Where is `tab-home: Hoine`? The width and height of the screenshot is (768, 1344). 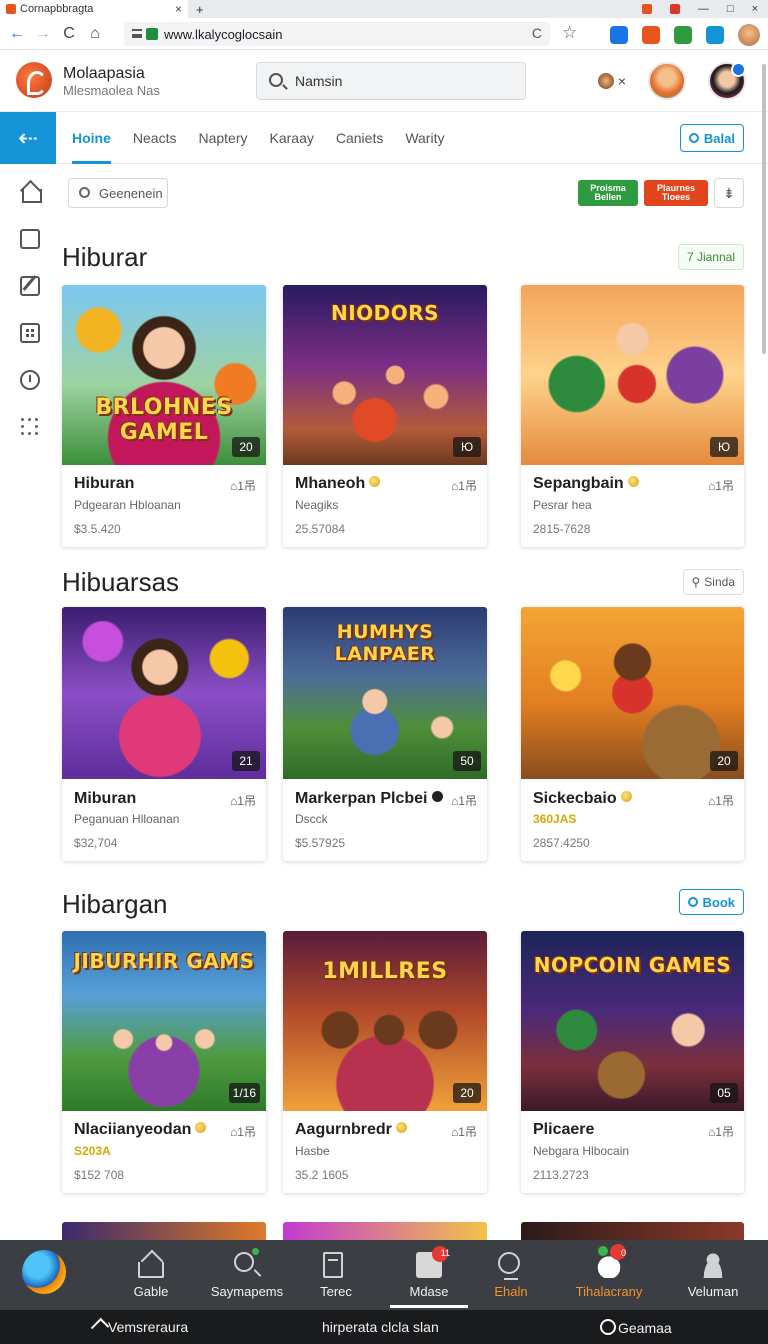 tab-home: Hoine is located at coordinates (91, 138).